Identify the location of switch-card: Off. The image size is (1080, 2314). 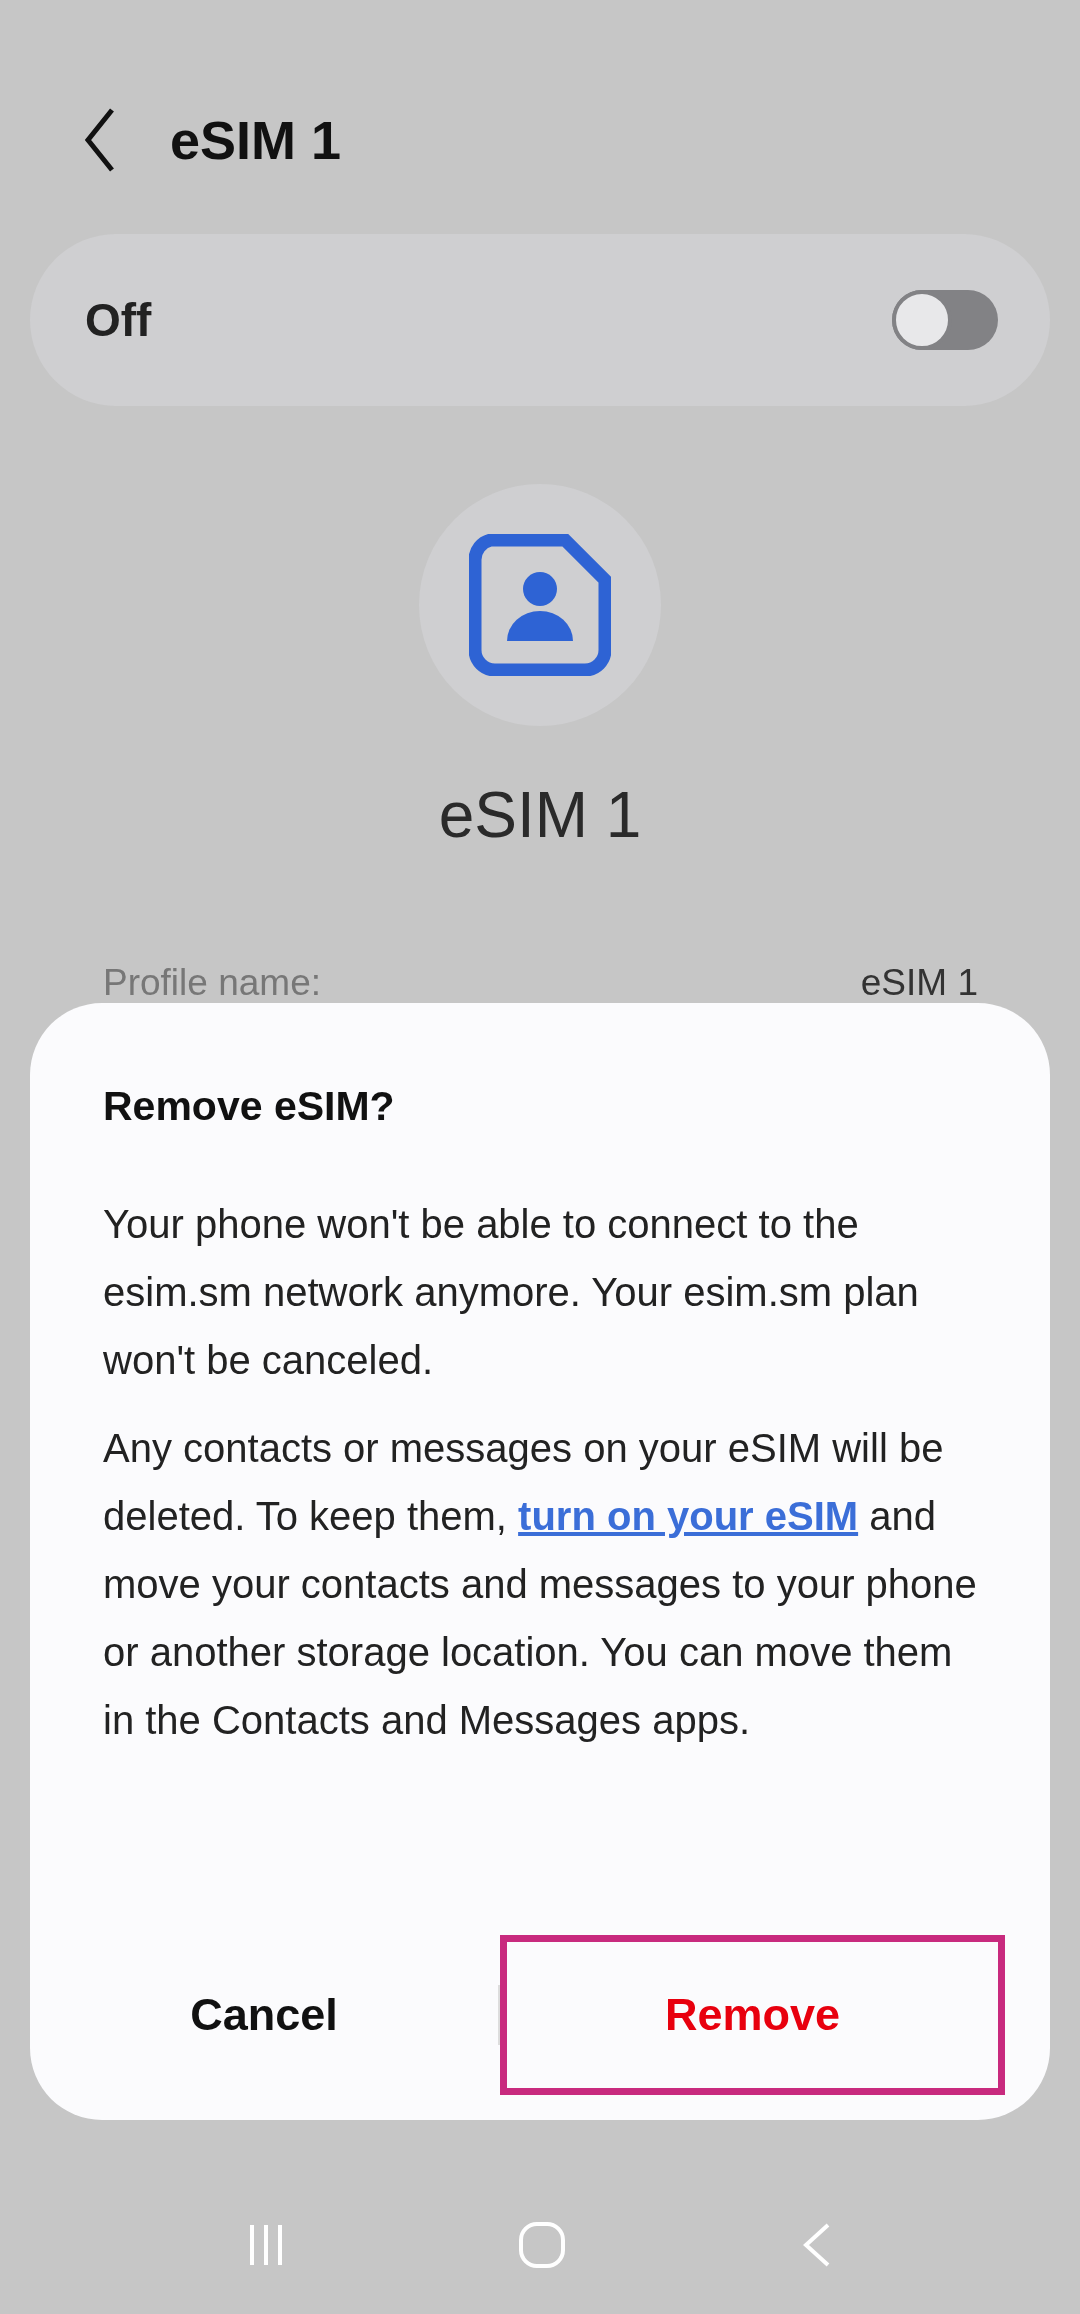
(540, 320).